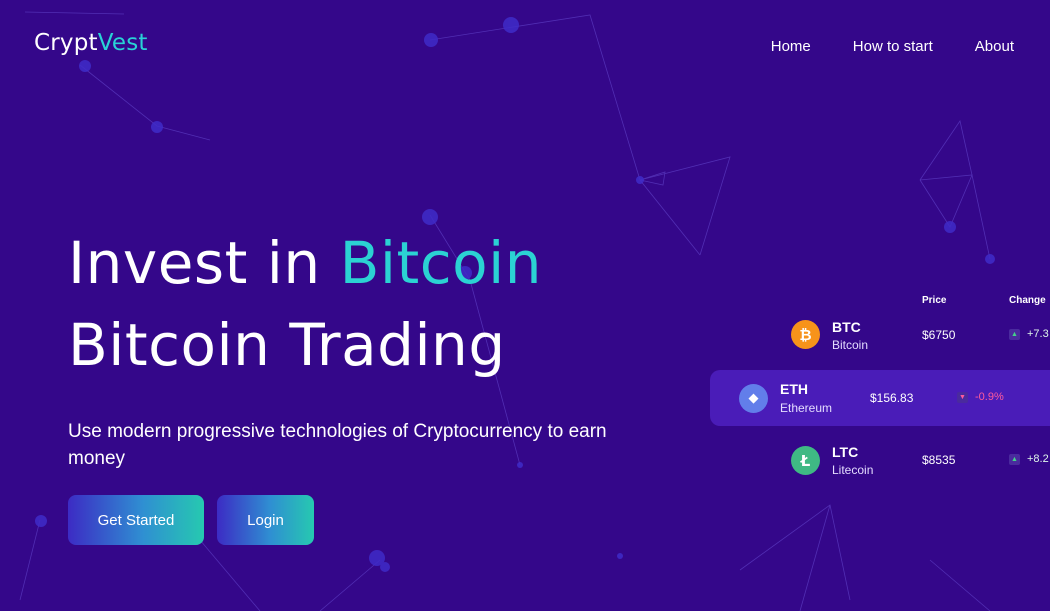 The image size is (1050, 611). What do you see at coordinates (853, 470) in the screenshot?
I see `coin-name: Litecoin` at bounding box center [853, 470].